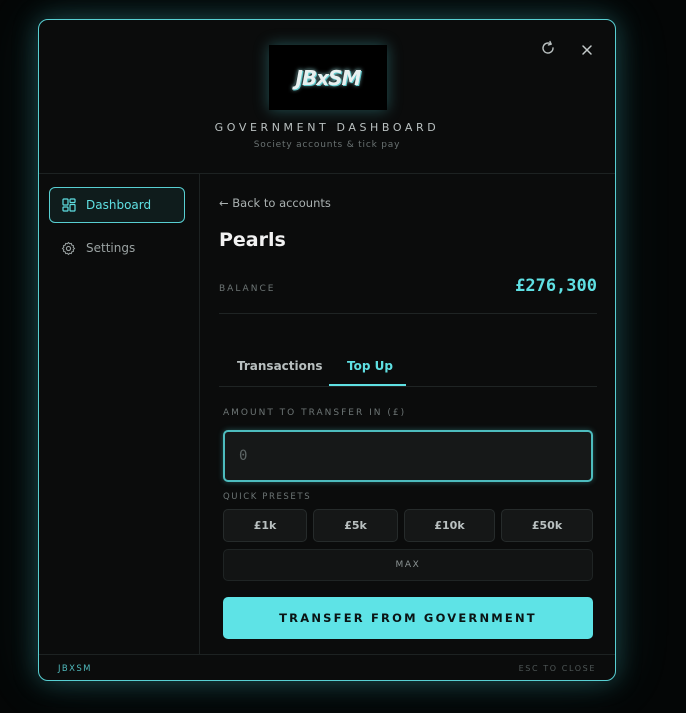 This screenshot has height=713, width=686. I want to click on balance-row: BALANCE £276,300, so click(408, 291).